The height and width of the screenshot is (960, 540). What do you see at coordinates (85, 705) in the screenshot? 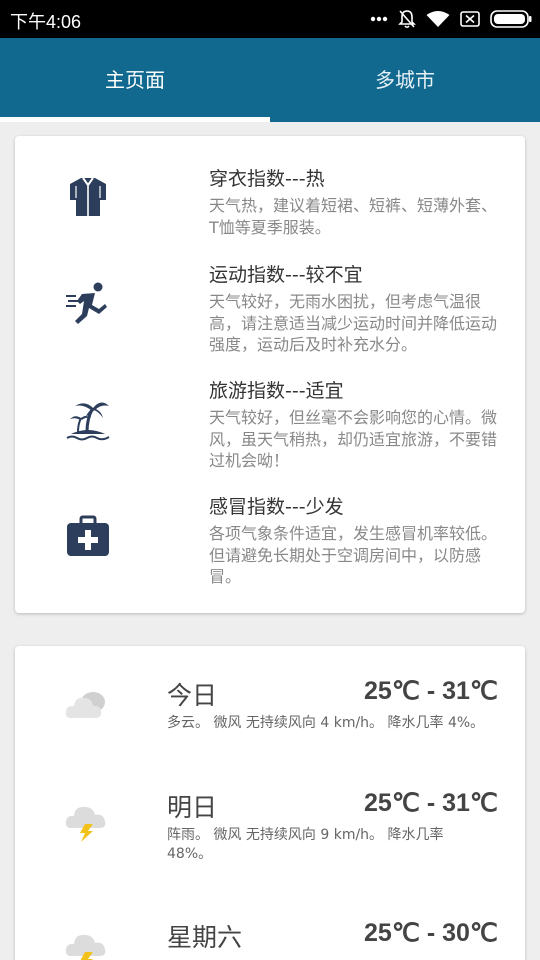
I see `cloudy-icon` at bounding box center [85, 705].